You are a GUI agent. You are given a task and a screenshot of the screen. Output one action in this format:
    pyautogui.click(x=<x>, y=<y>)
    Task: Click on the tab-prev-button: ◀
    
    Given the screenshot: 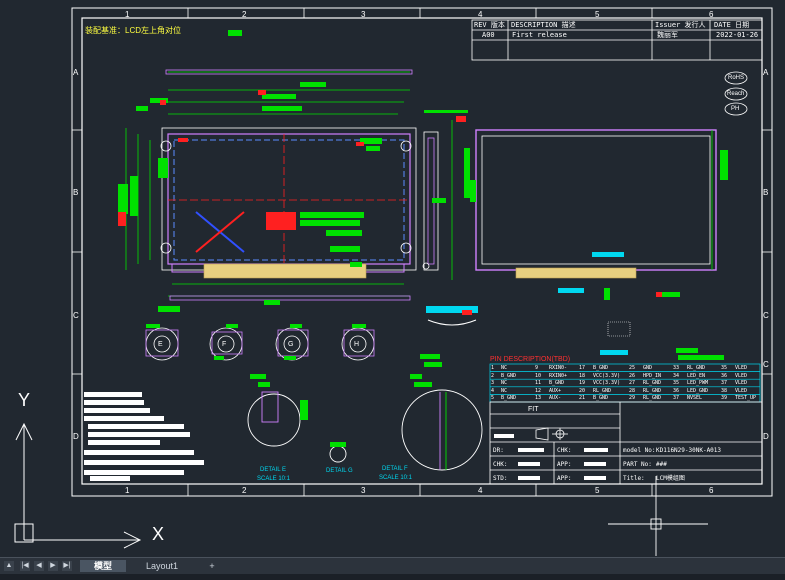 What is the action you would take?
    pyautogui.click(x=39, y=566)
    